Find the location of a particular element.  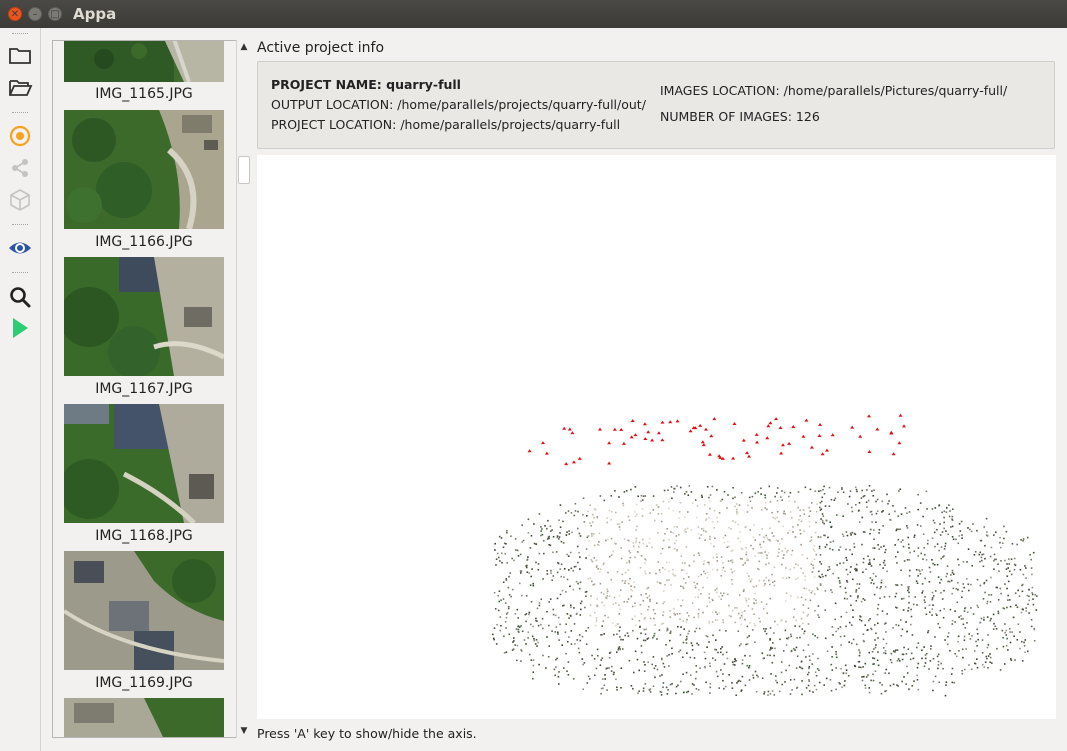

image-list-scrollbar: ▲ ▼ is located at coordinates (243, 389).